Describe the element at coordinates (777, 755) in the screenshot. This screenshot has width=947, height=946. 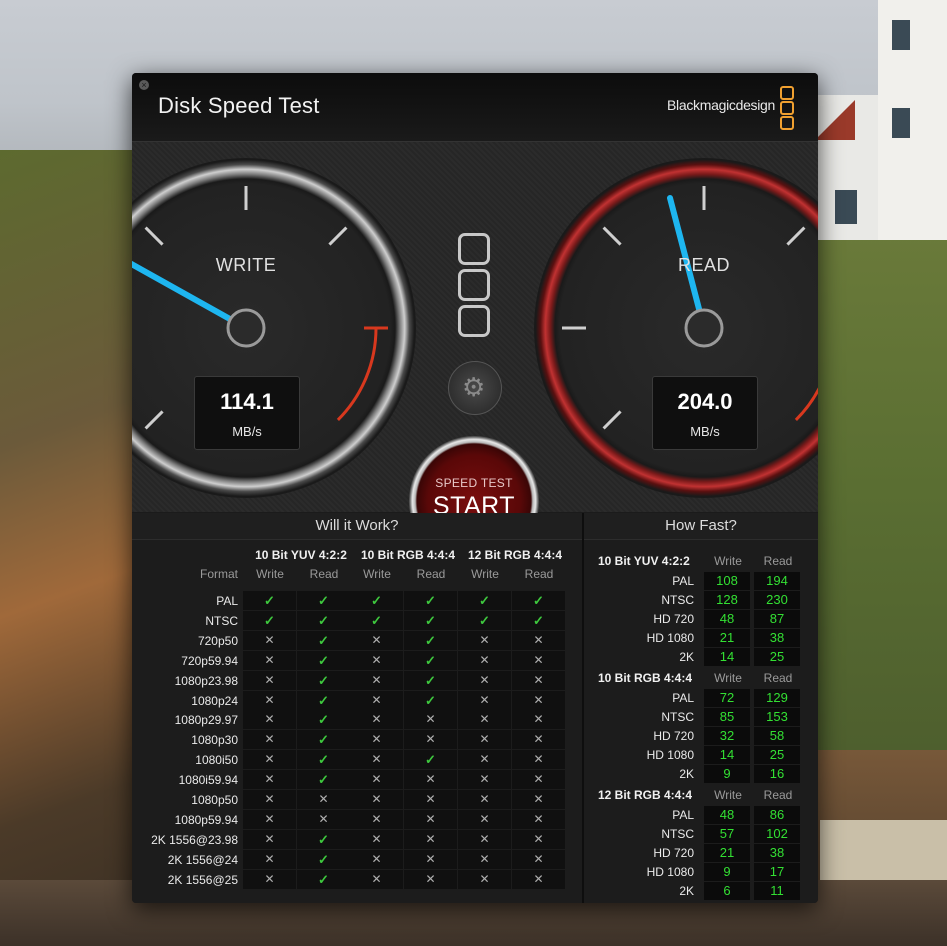
I see `read-fps-value: 25` at that location.